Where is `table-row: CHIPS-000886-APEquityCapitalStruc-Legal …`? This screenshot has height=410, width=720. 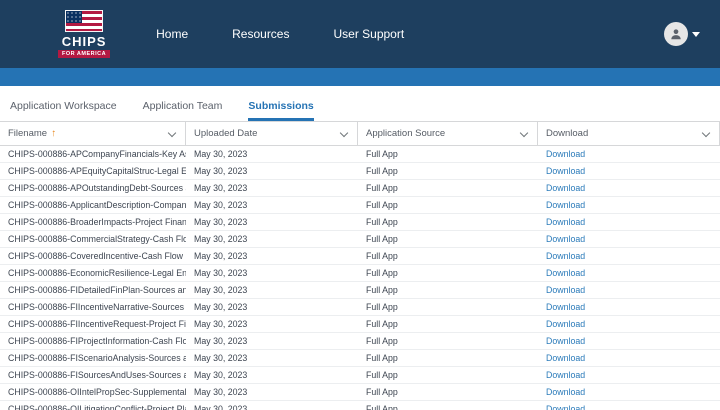 table-row: CHIPS-000886-APEquityCapitalStruc-Legal … is located at coordinates (360, 171).